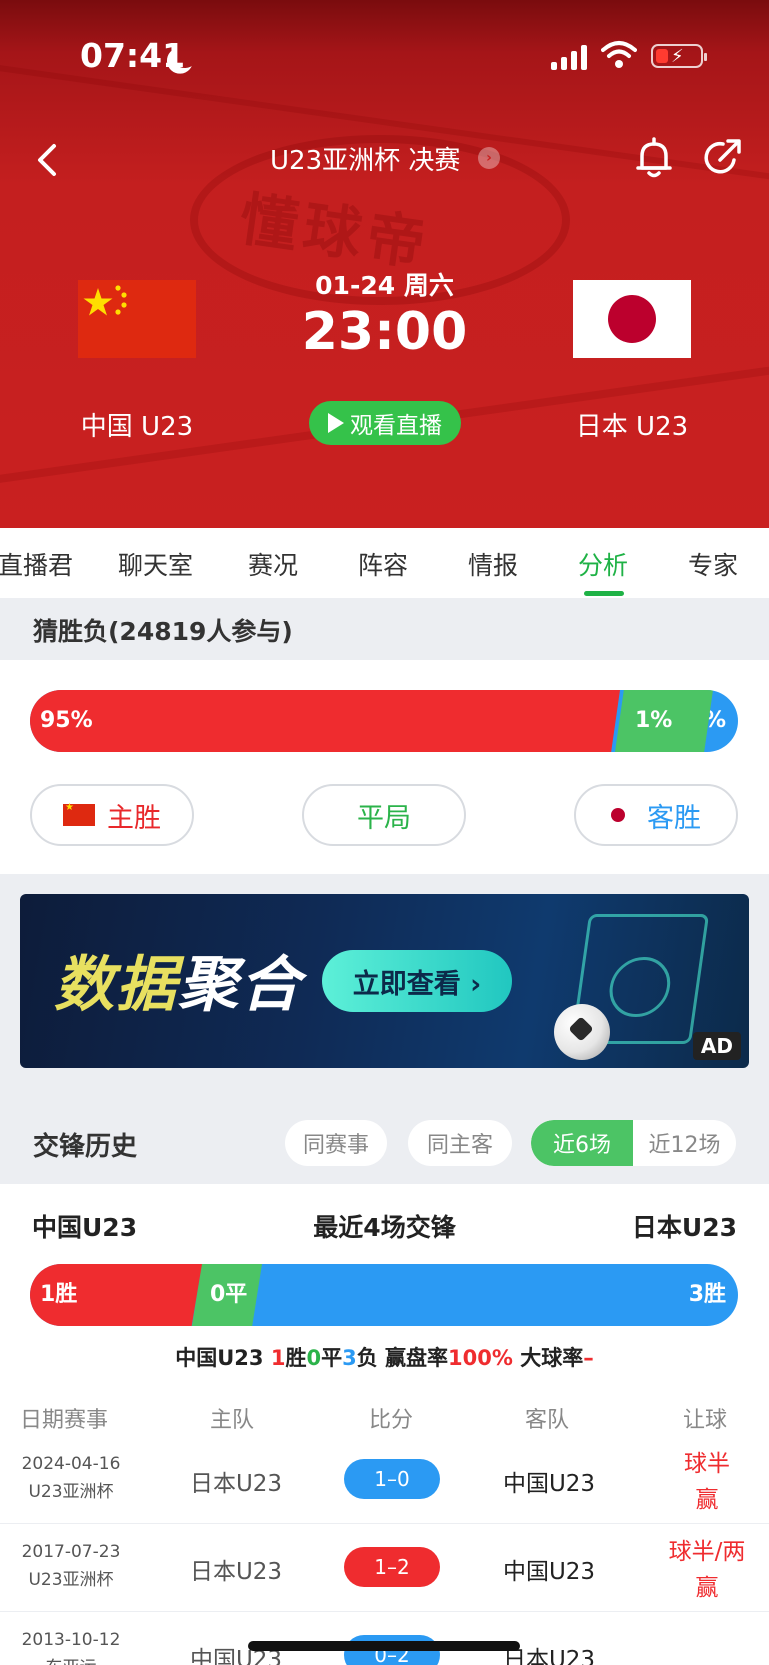 This screenshot has width=769, height=1665. I want to click on summary-cover-value: 100%, so click(480, 1358).